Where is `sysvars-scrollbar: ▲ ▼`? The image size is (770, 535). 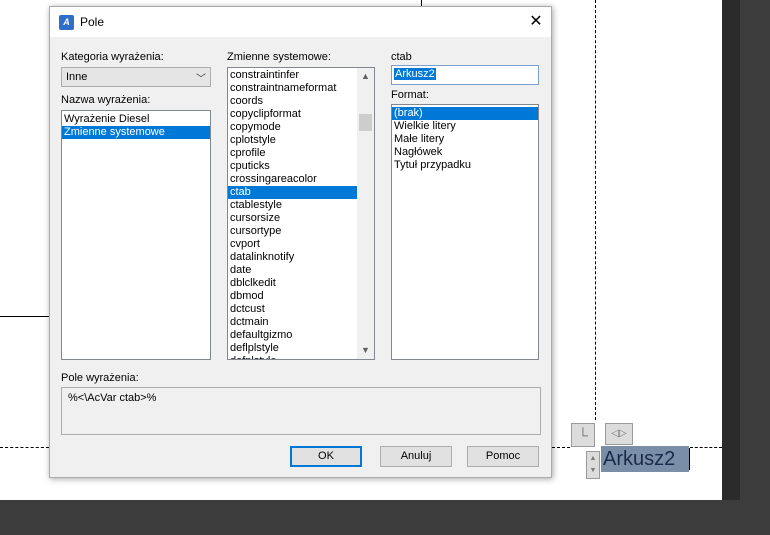 sysvars-scrollbar: ▲ ▼ is located at coordinates (365, 213).